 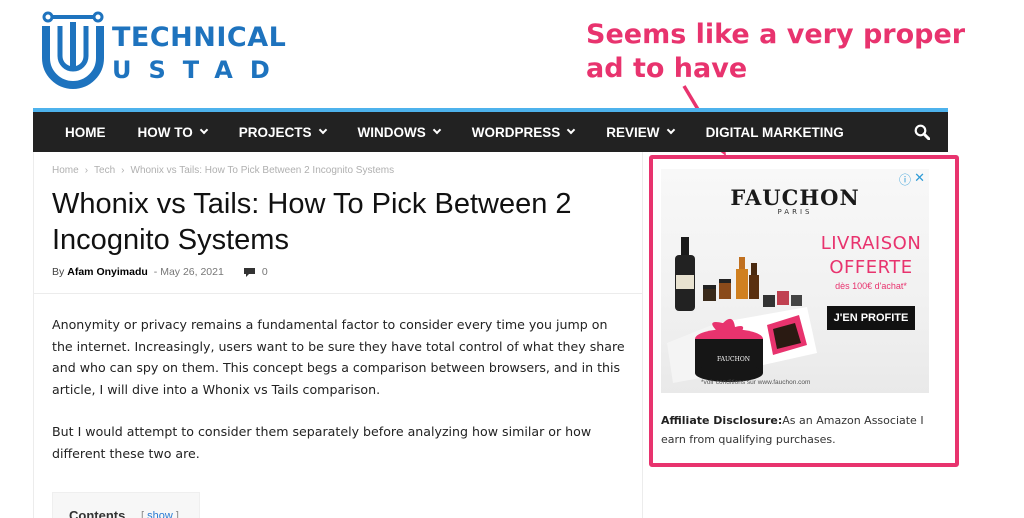 What do you see at coordinates (85, 132) in the screenshot?
I see `nav-item-label: HOME` at bounding box center [85, 132].